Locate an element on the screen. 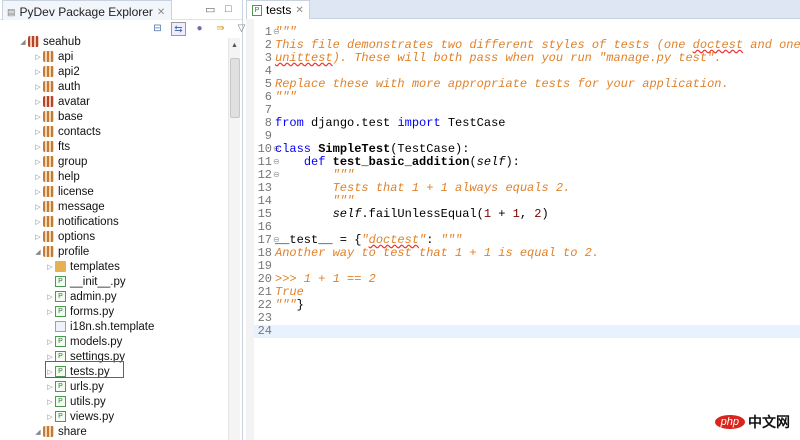 Image resolution: width=800 pixels, height=440 pixels. tab-tests: P tests ✕ is located at coordinates (278, 9).